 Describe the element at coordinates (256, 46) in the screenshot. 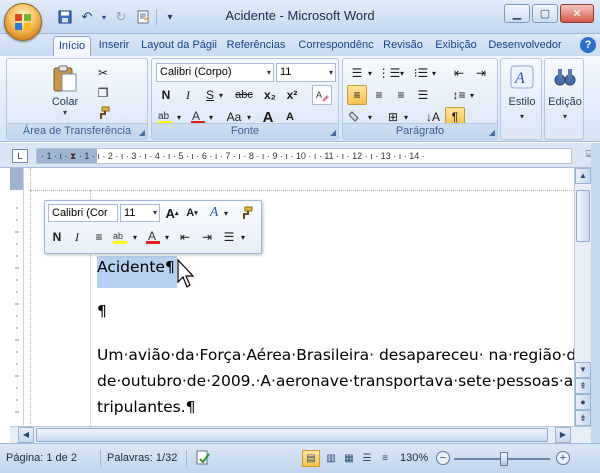

I see `tab-referencias: Referências` at that location.